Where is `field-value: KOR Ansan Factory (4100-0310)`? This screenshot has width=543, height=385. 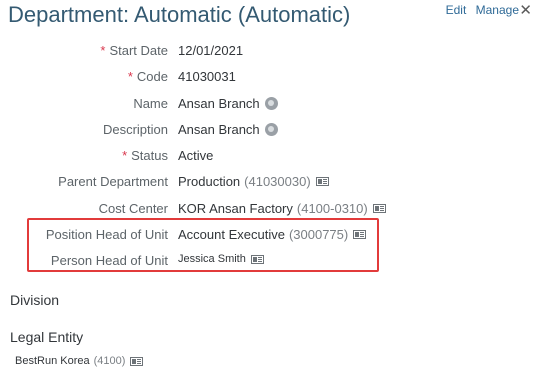 field-value: KOR Ansan Factory (4100-0310) is located at coordinates (282, 208).